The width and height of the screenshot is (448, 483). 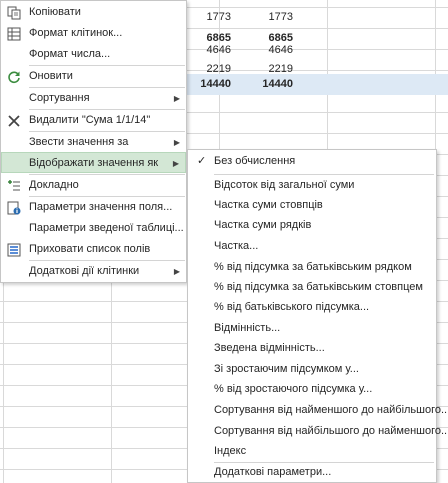 I want to click on submenu-item-no-calculation: ✓ Без обчислення, so click(x=312, y=161).